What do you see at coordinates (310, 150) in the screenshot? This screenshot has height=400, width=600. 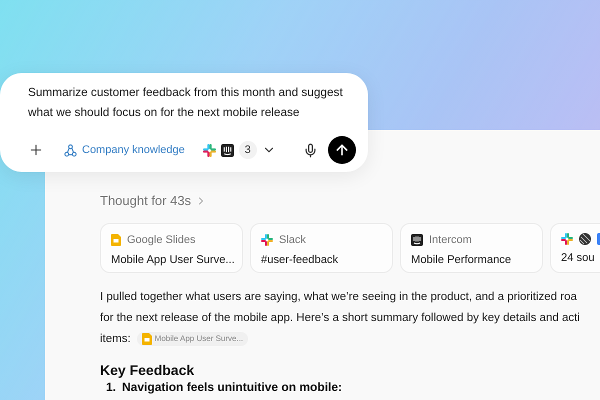 I see `microphone-icon` at bounding box center [310, 150].